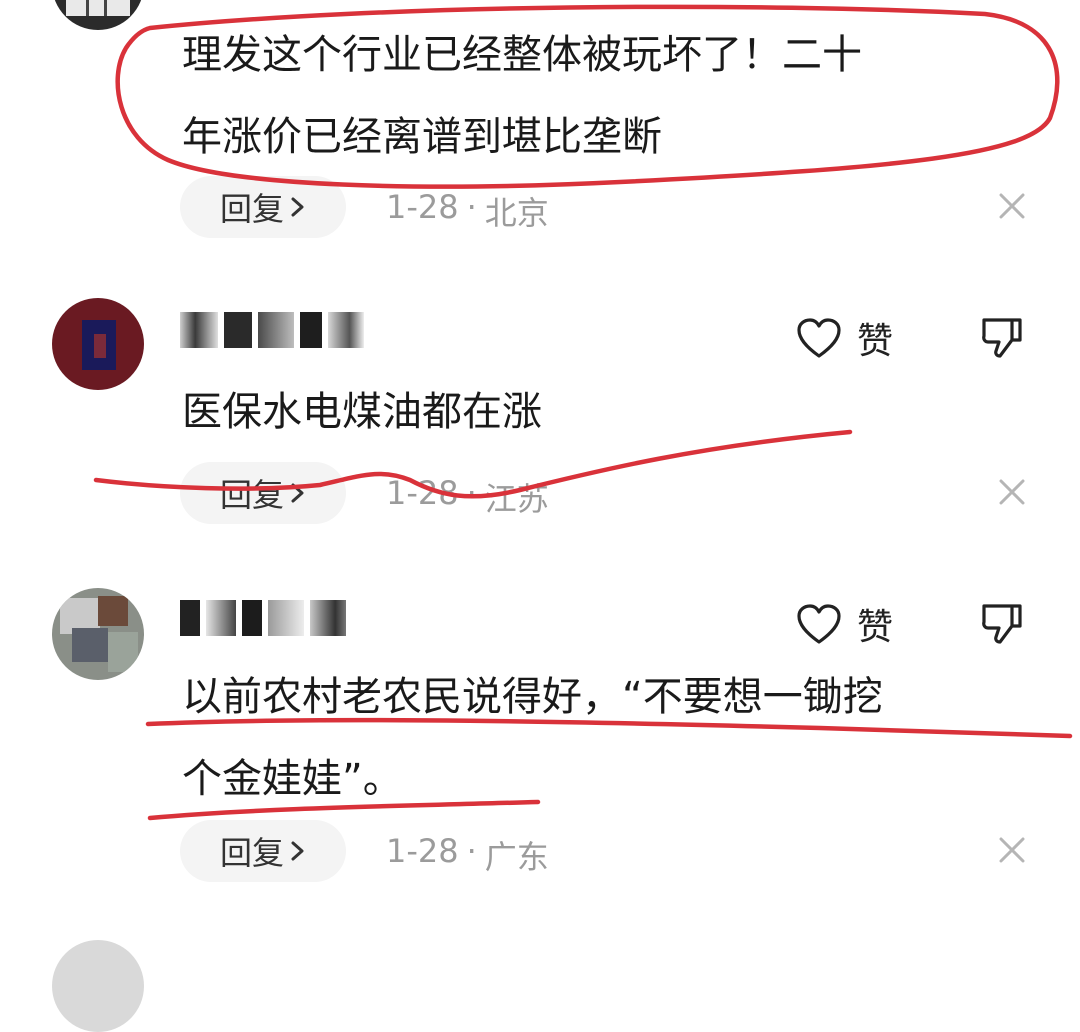  What do you see at coordinates (292, 779) in the screenshot?
I see `comment-text-line: 个金娃娃”。` at bounding box center [292, 779].